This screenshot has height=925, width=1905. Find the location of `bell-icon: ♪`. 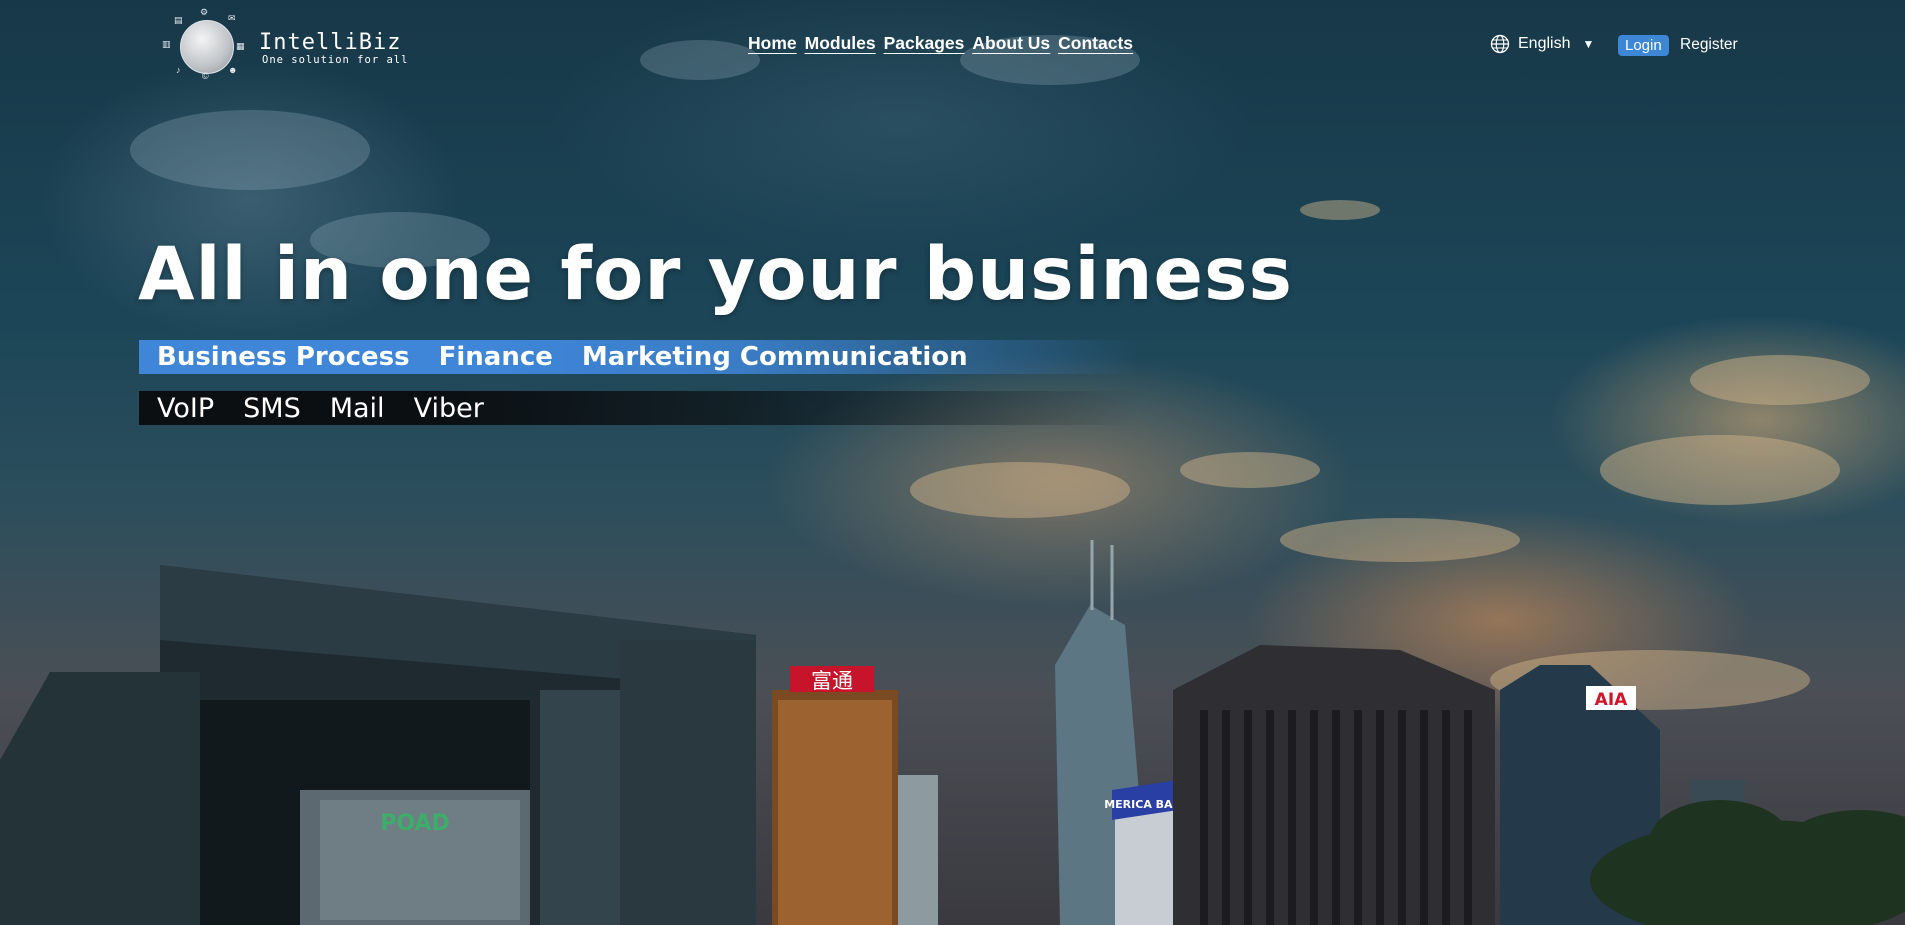

bell-icon: ♪ is located at coordinates (178, 70).